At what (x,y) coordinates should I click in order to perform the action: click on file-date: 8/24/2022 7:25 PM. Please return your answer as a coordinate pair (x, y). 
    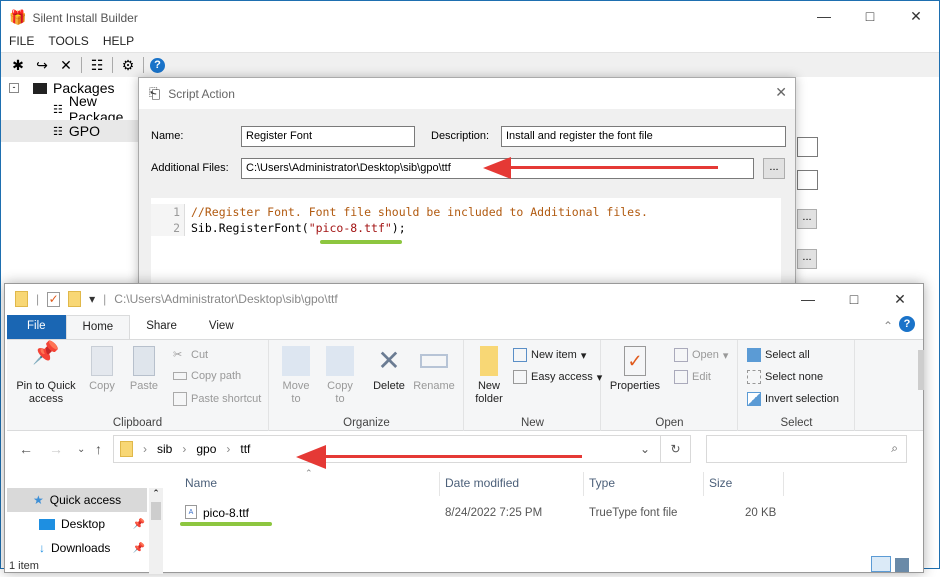
    Looking at the image, I should click on (494, 513).